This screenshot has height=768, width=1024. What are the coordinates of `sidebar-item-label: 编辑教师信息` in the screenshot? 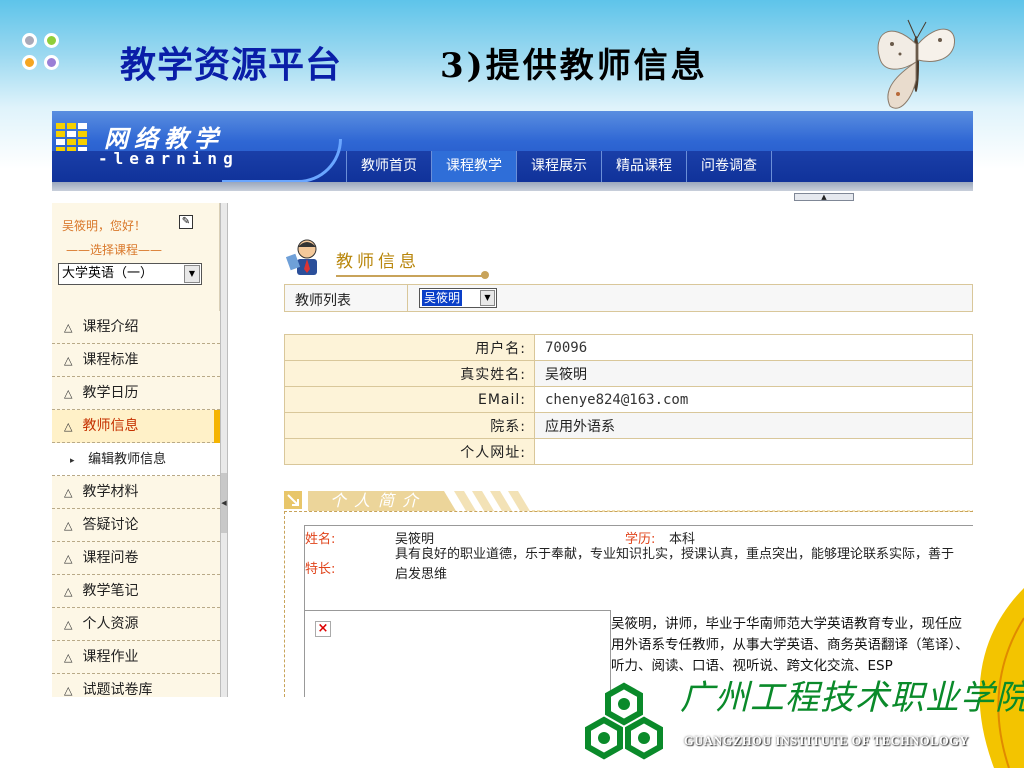 It's located at (127, 459).